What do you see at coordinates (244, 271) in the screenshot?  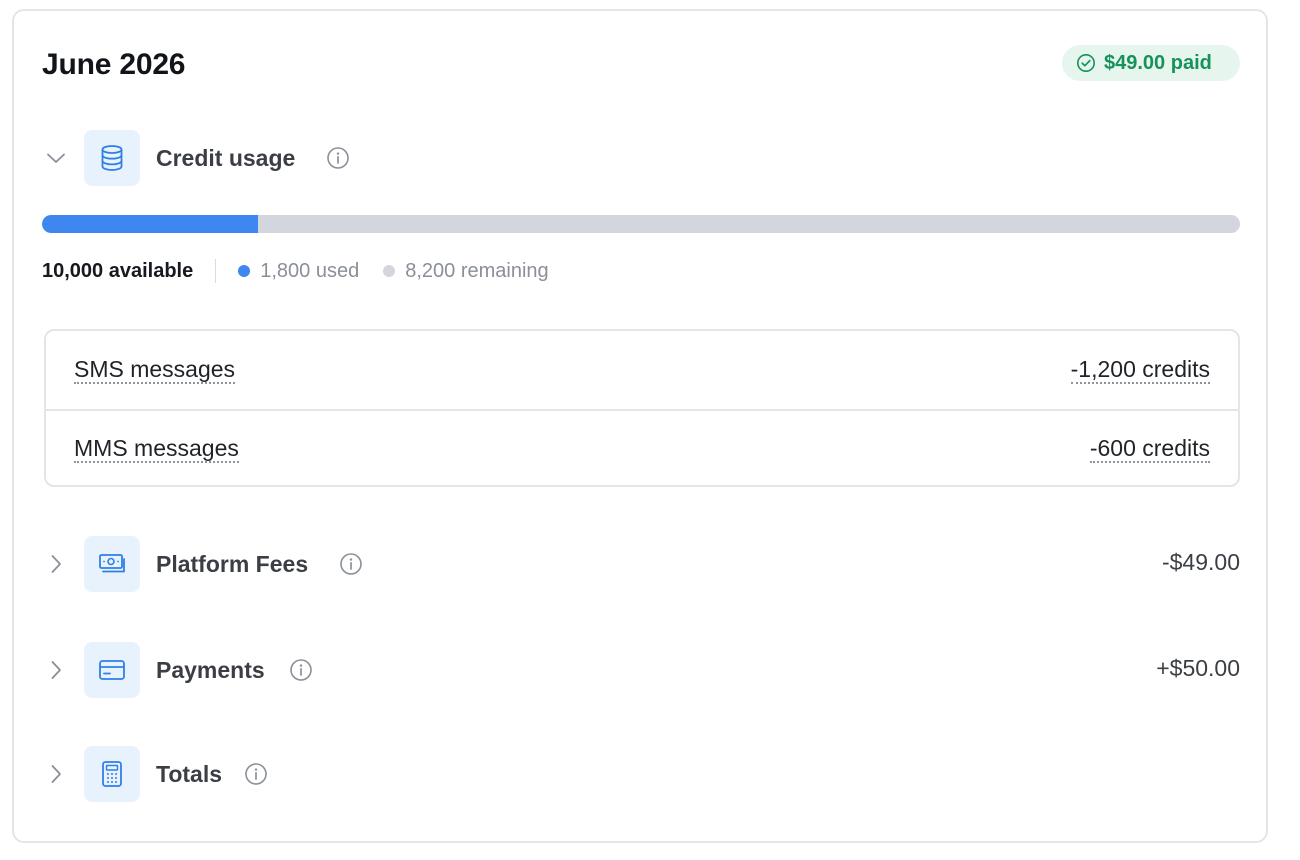 I see `used-dot-icon` at bounding box center [244, 271].